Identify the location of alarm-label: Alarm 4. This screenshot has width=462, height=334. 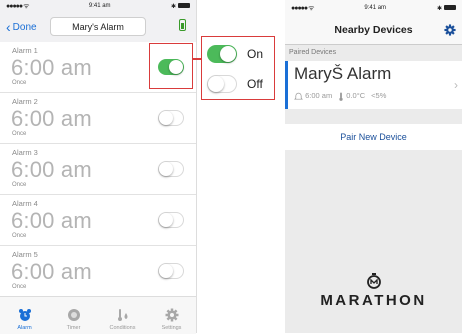
(25, 203).